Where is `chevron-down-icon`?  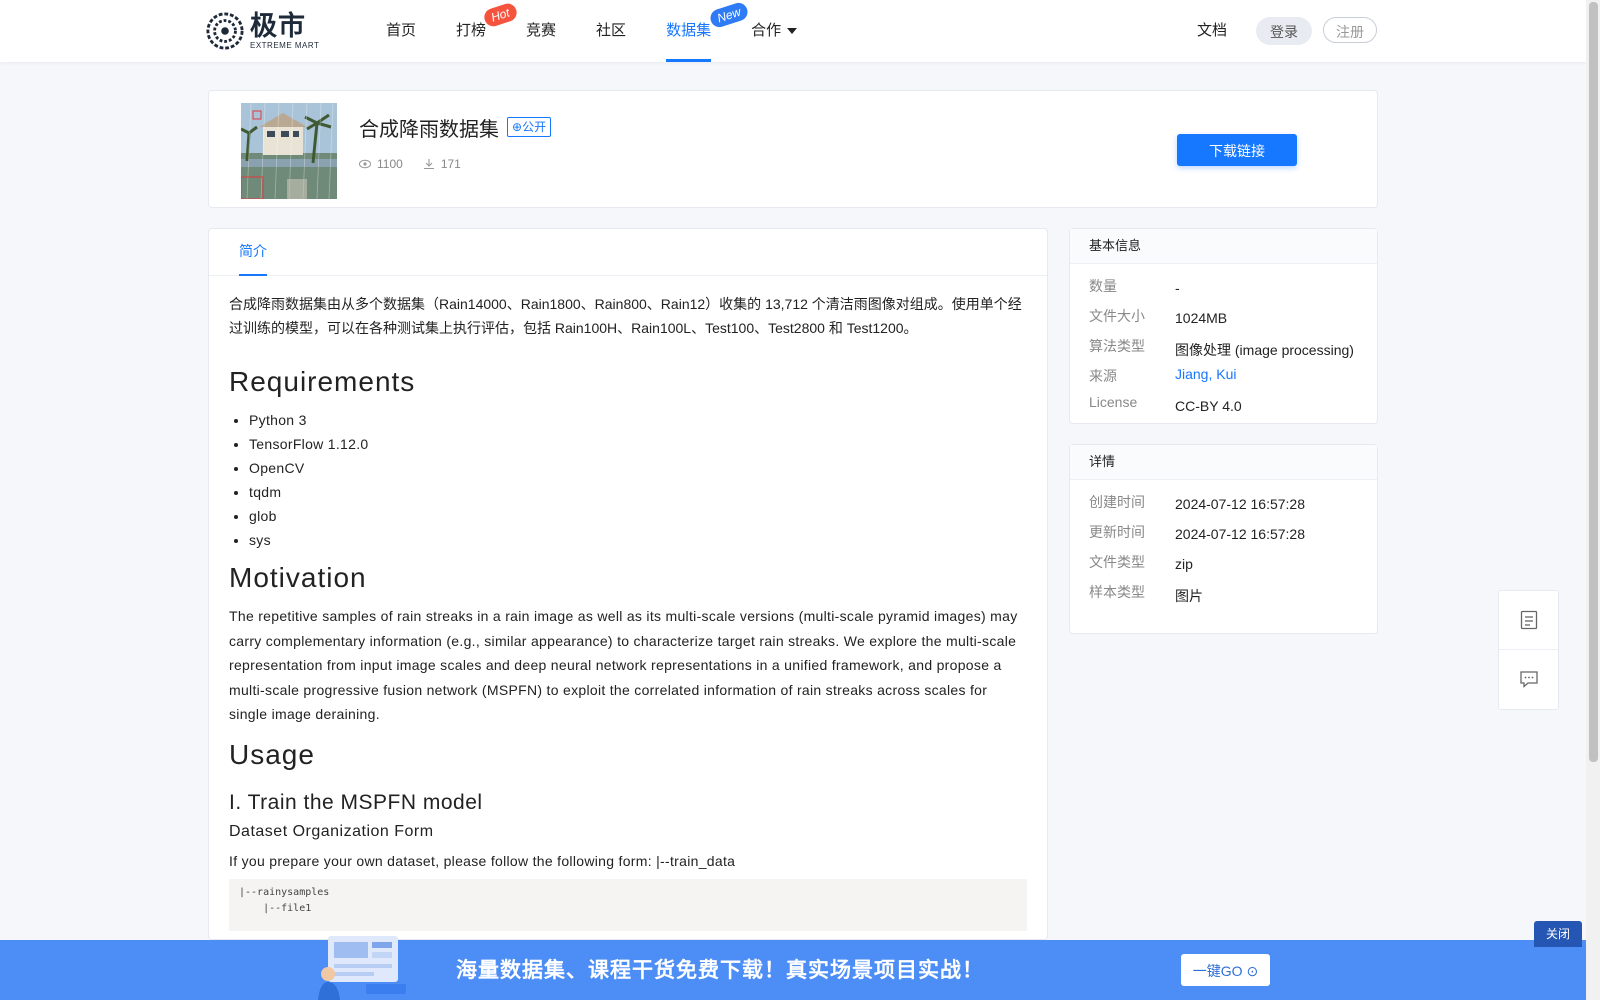
chevron-down-icon is located at coordinates (792, 31).